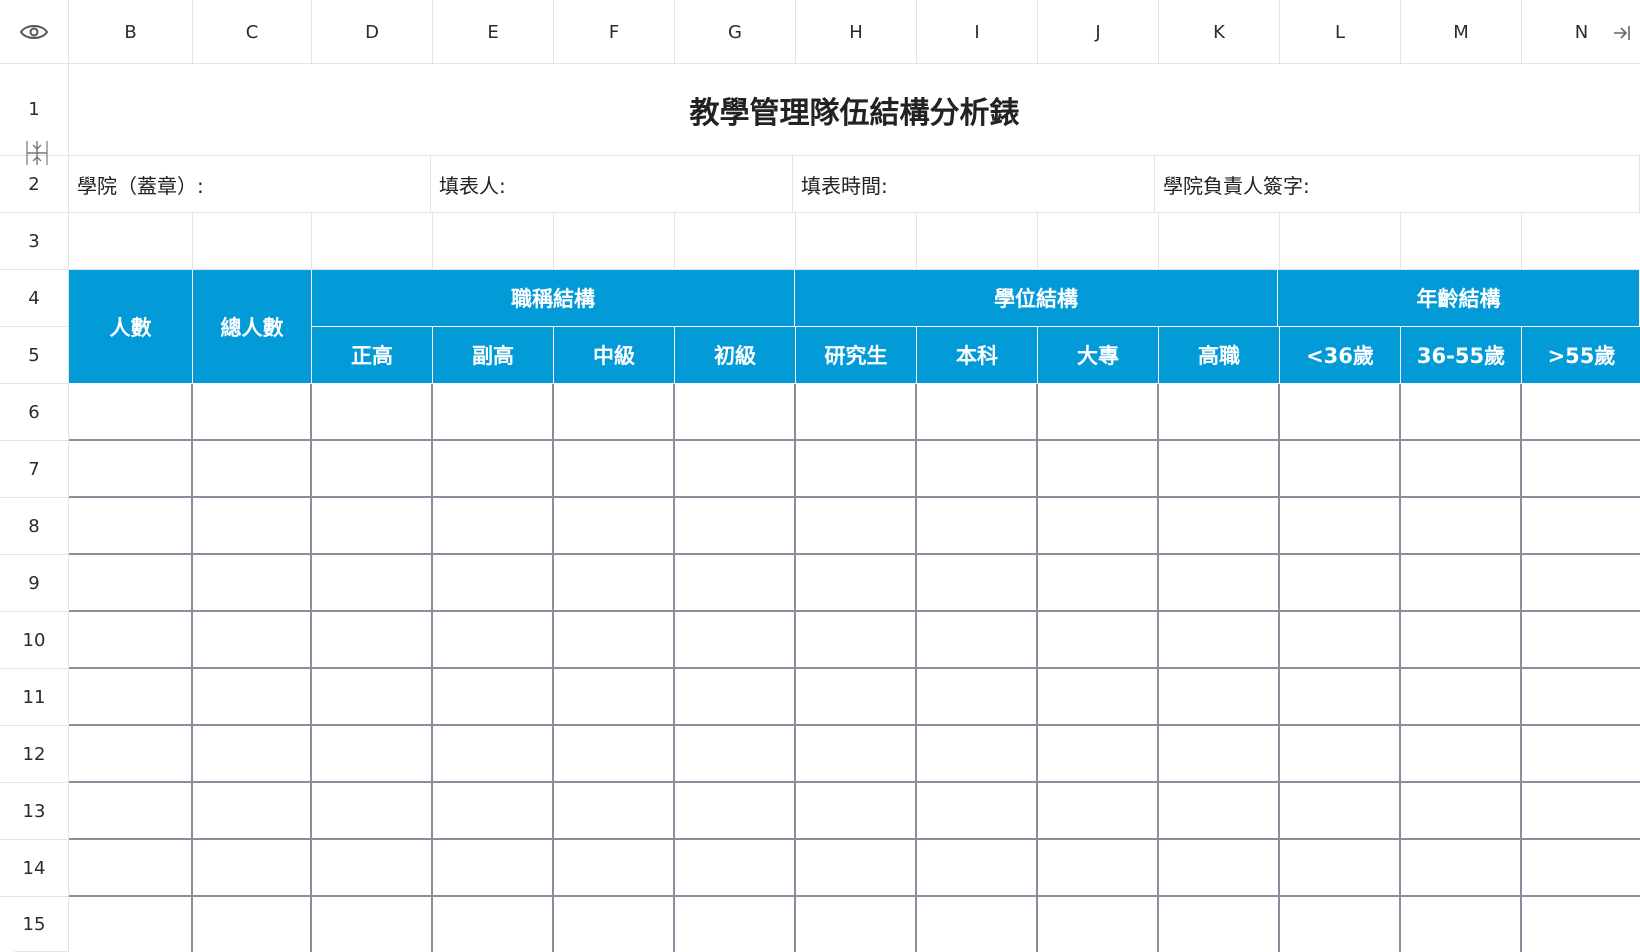 This screenshot has height=952, width=1640. I want to click on header-degree-structure: 學位結構, so click(1036, 298).